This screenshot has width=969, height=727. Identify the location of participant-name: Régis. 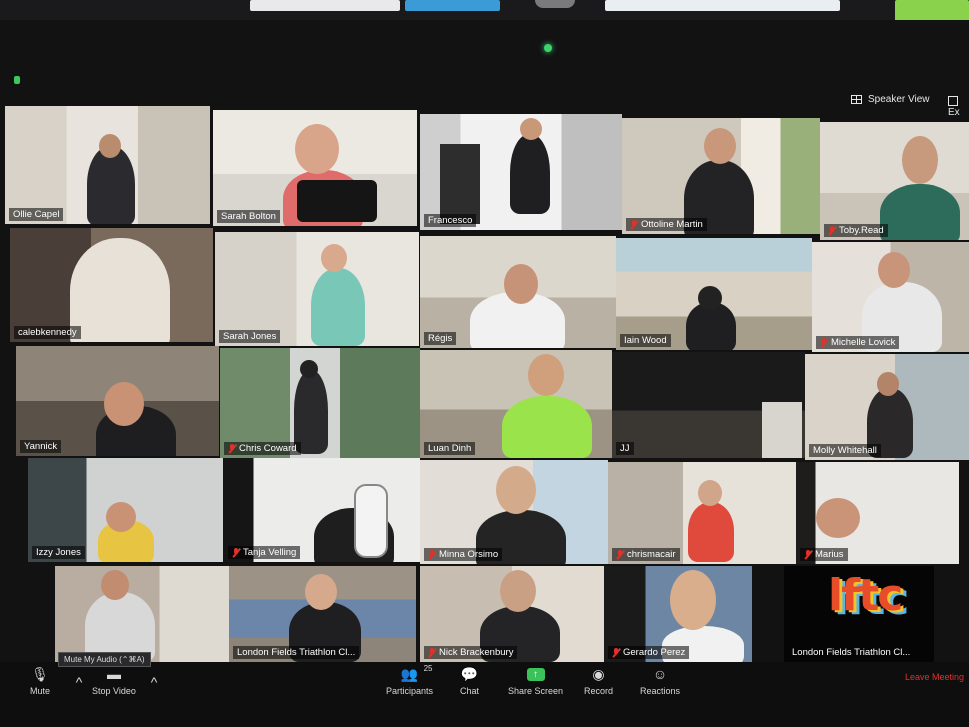
(440, 338).